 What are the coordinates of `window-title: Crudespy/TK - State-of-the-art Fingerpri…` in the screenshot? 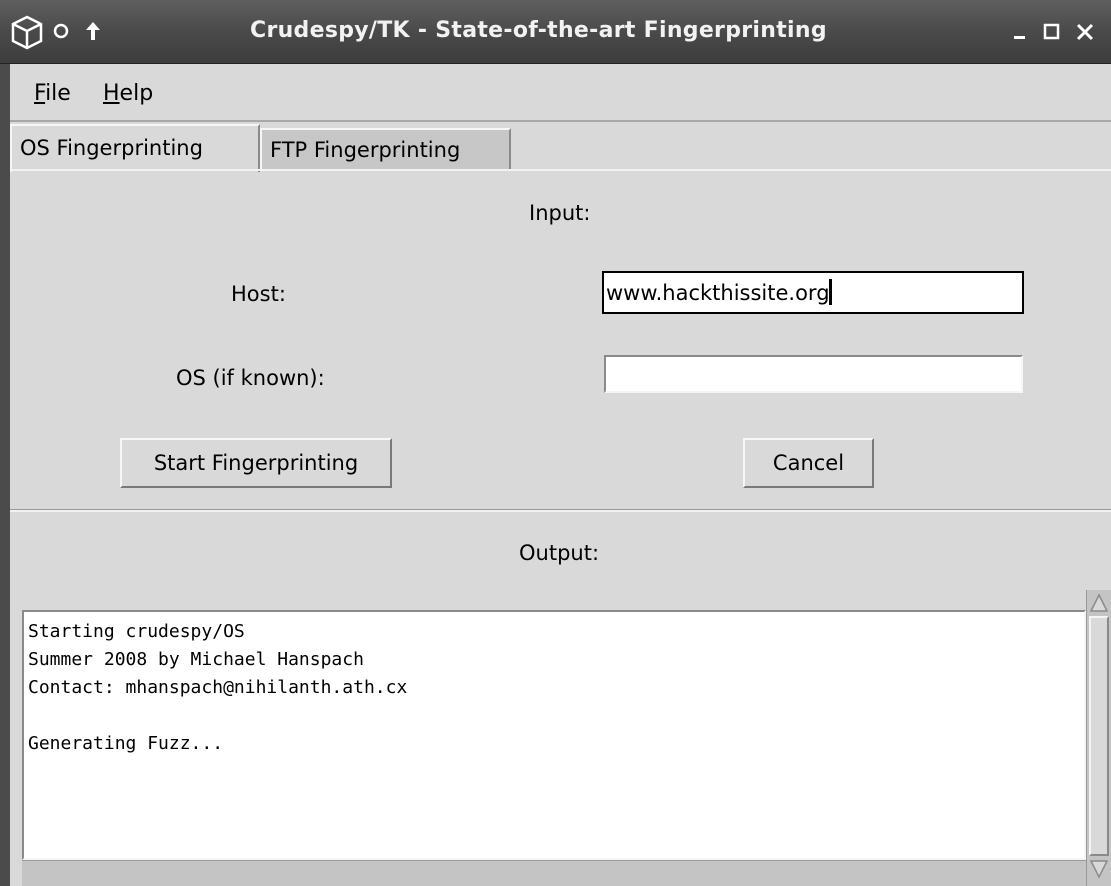 It's located at (538, 30).